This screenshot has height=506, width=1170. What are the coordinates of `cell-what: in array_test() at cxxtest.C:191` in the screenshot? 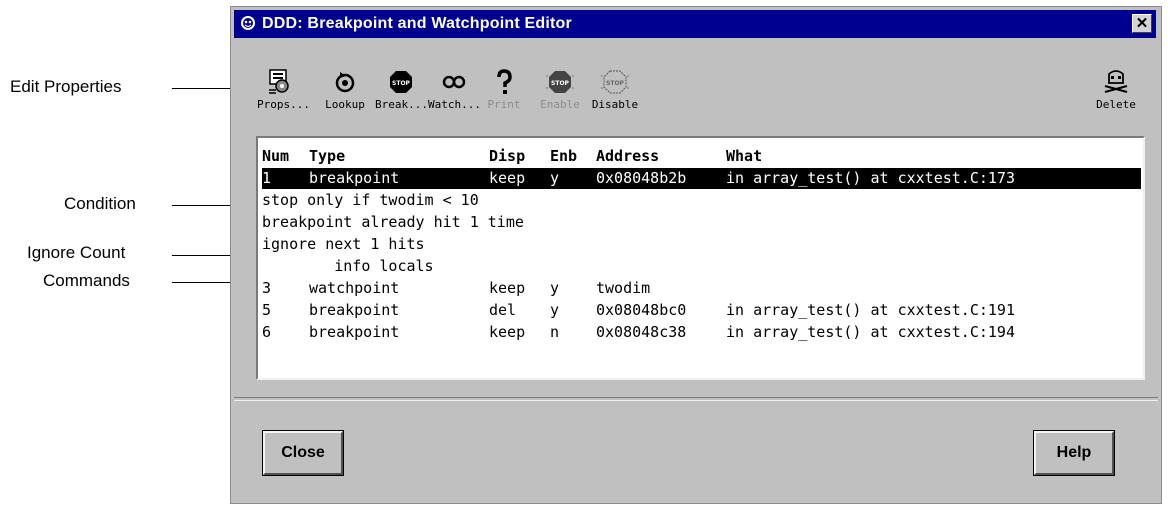 It's located at (870, 310).